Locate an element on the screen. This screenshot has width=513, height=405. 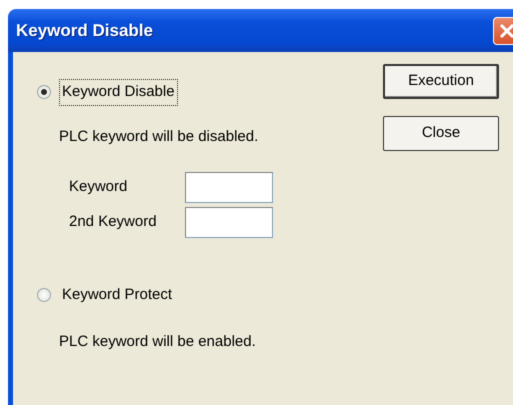
radio-label: Keyword Protect is located at coordinates (117, 295).